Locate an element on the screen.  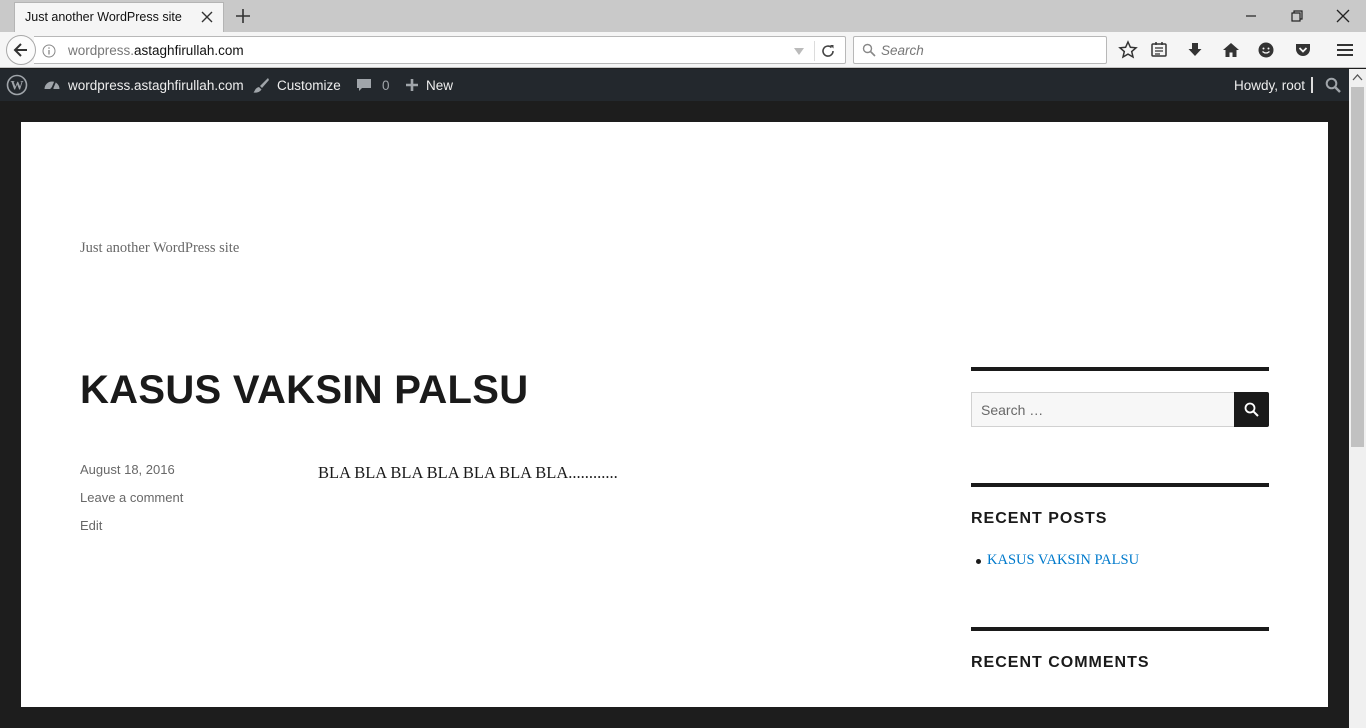
comments-count: 0 is located at coordinates (386, 85).